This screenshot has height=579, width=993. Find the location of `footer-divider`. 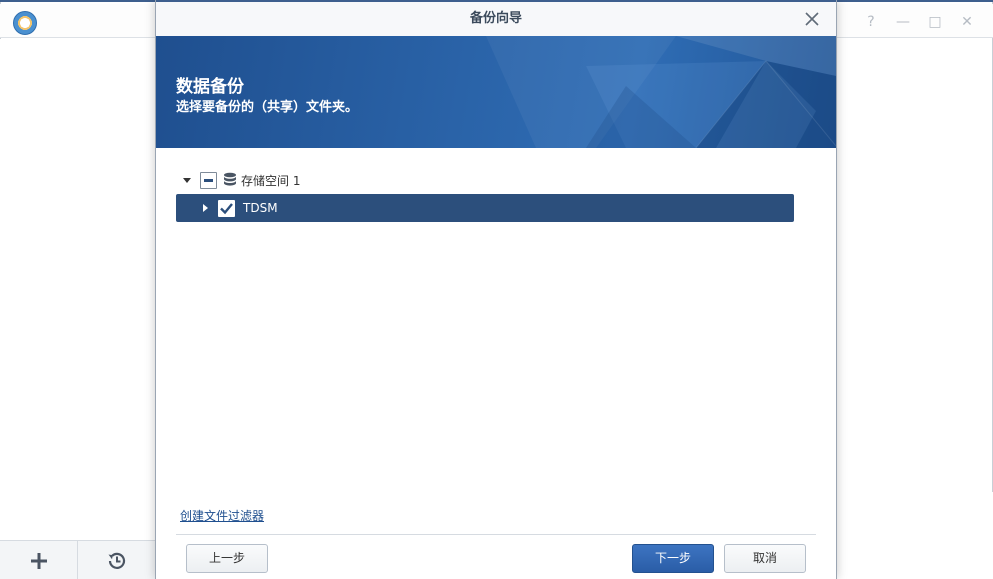

footer-divider is located at coordinates (496, 534).